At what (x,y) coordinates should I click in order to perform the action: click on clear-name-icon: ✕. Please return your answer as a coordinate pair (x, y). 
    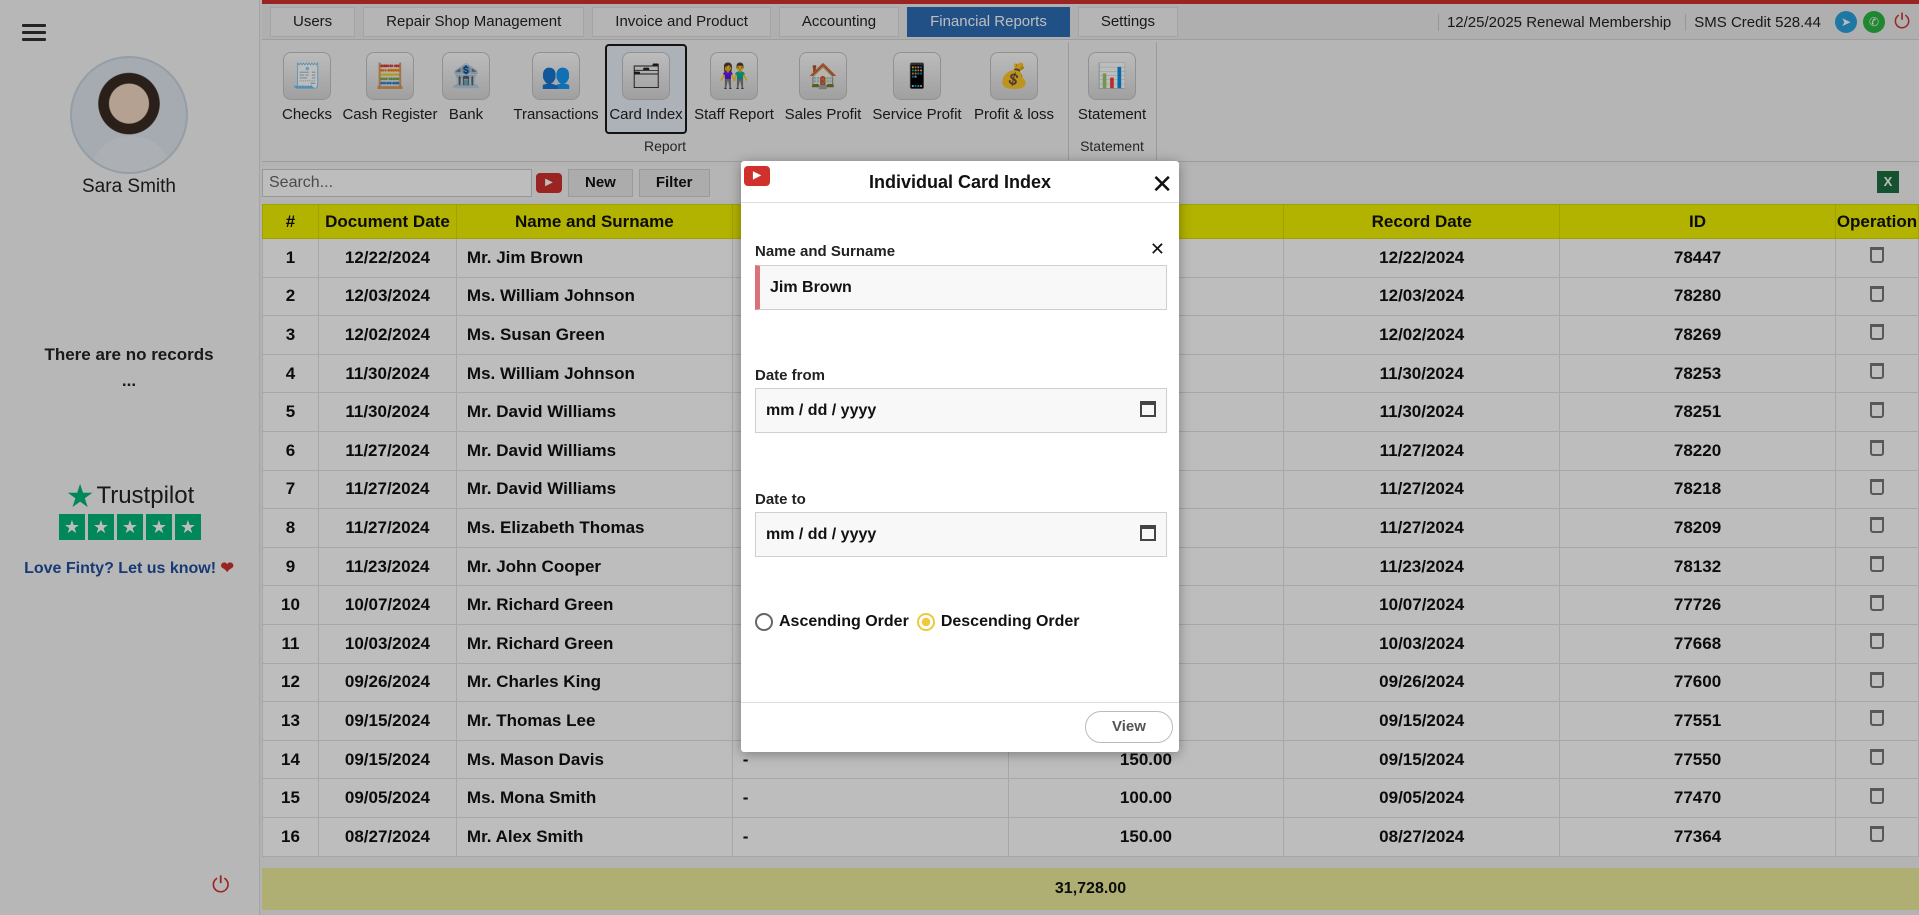
    Looking at the image, I should click on (1157, 249).